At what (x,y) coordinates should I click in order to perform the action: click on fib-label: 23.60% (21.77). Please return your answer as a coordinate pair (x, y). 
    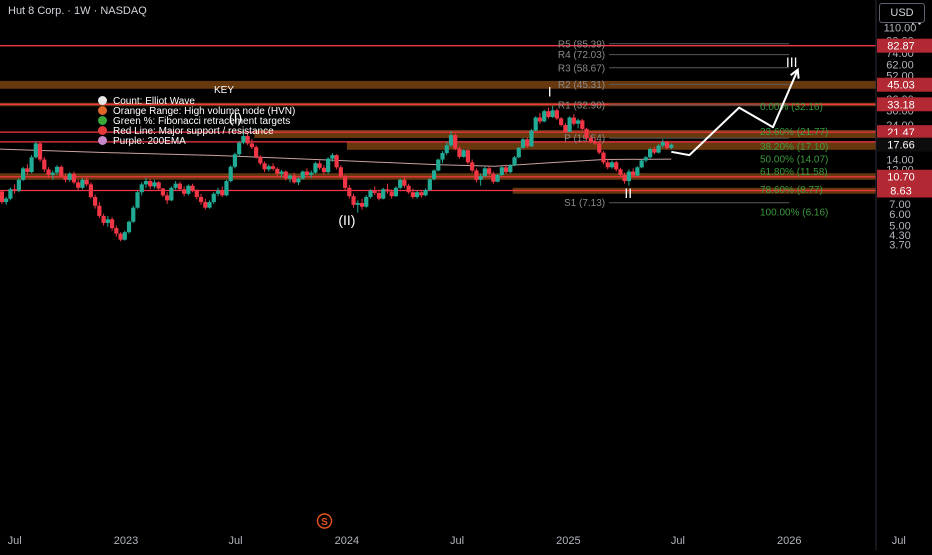
    Looking at the image, I should click on (794, 132).